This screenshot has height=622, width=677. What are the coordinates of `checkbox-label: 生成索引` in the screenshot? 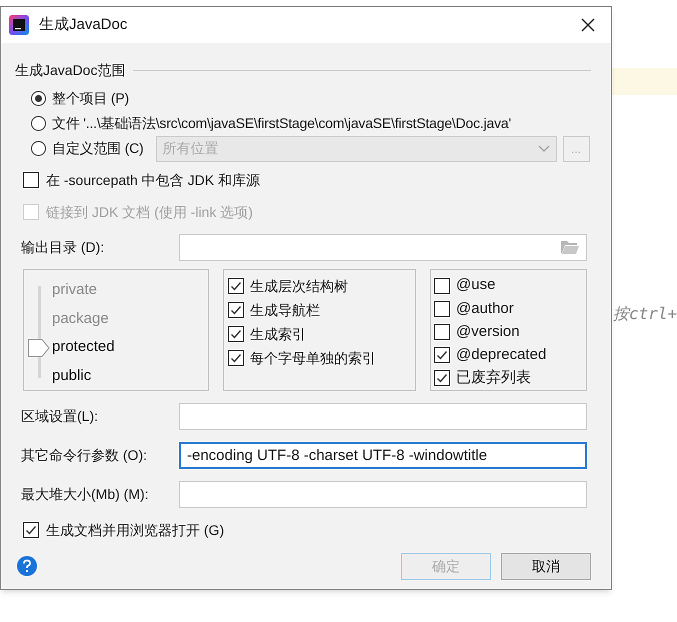 It's located at (278, 334).